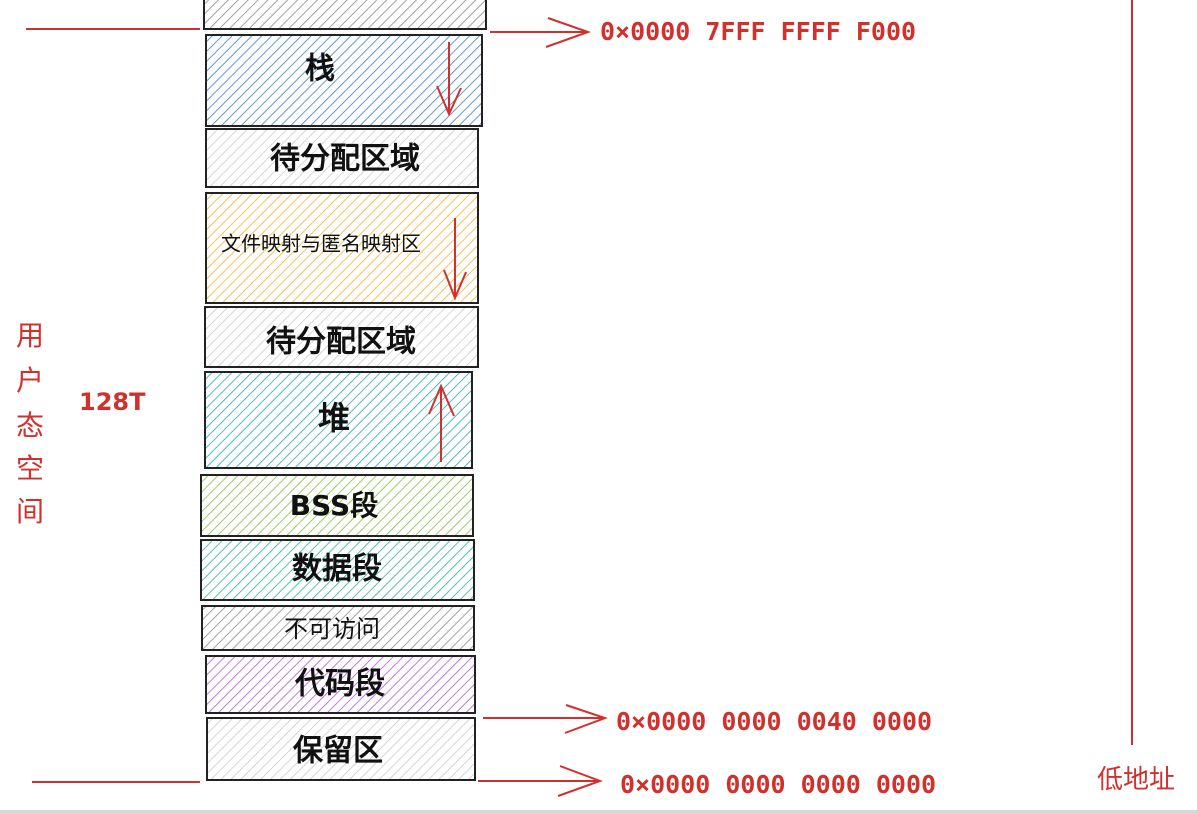 The image size is (1197, 814). Describe the element at coordinates (758, 31) in the screenshot. I see `address-top-label: 0×0000 7FFF FFFF F000` at that location.